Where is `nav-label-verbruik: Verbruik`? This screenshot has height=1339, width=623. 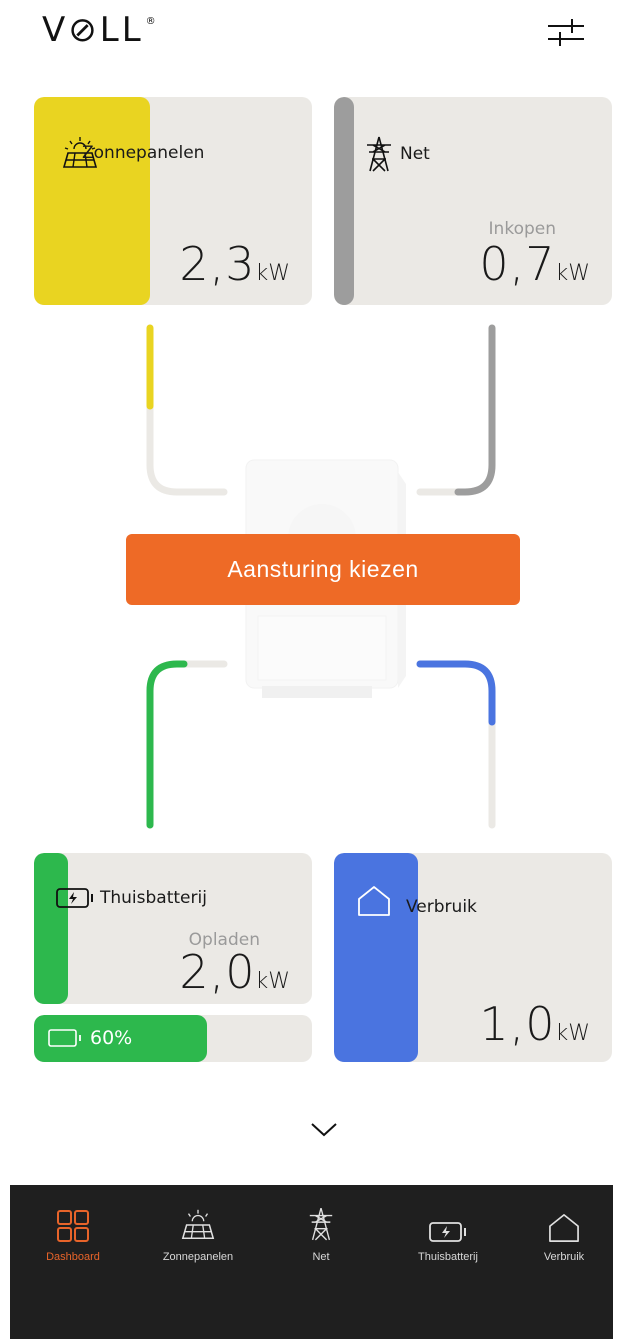 nav-label-verbruik: Verbruik is located at coordinates (564, 1257).